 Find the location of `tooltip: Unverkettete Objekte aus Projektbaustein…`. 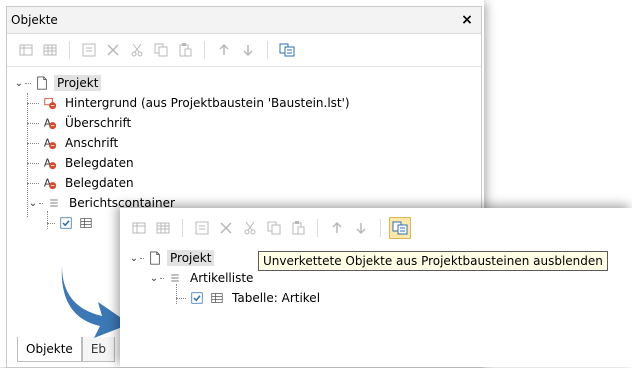

tooltip: Unverkettete Objekte aus Projektbaustein… is located at coordinates (433, 261).